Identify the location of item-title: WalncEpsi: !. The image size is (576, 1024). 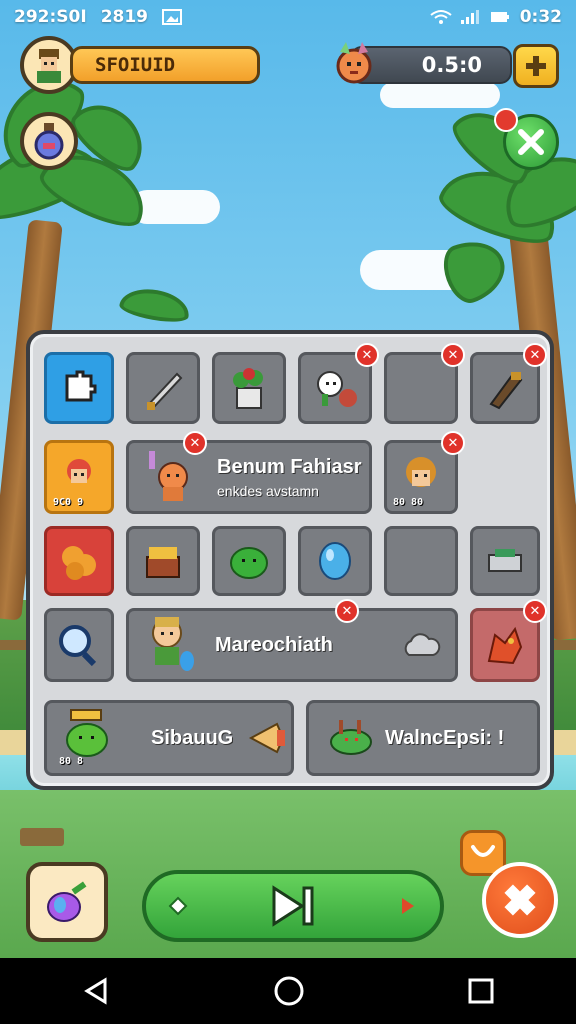
(445, 737).